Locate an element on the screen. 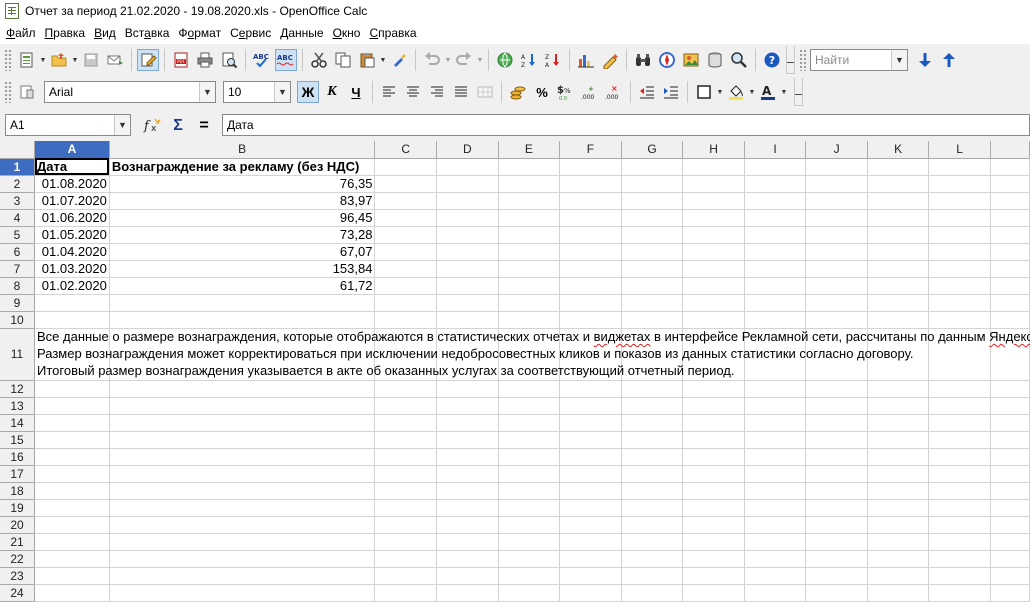 The width and height of the screenshot is (1030, 602). currency-format-icon is located at coordinates (518, 92).